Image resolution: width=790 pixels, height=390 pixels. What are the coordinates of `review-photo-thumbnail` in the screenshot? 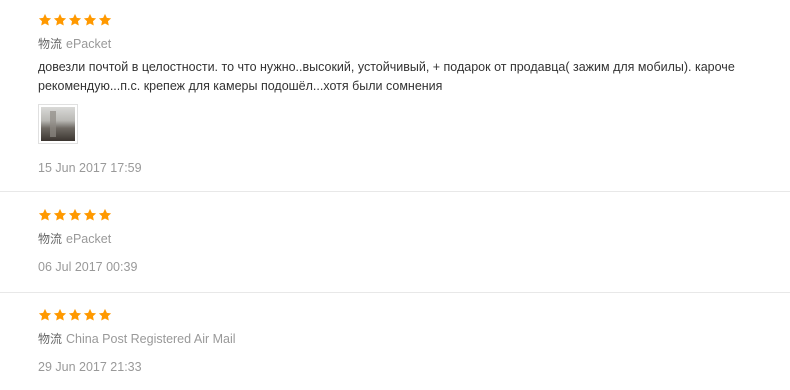 It's located at (58, 124).